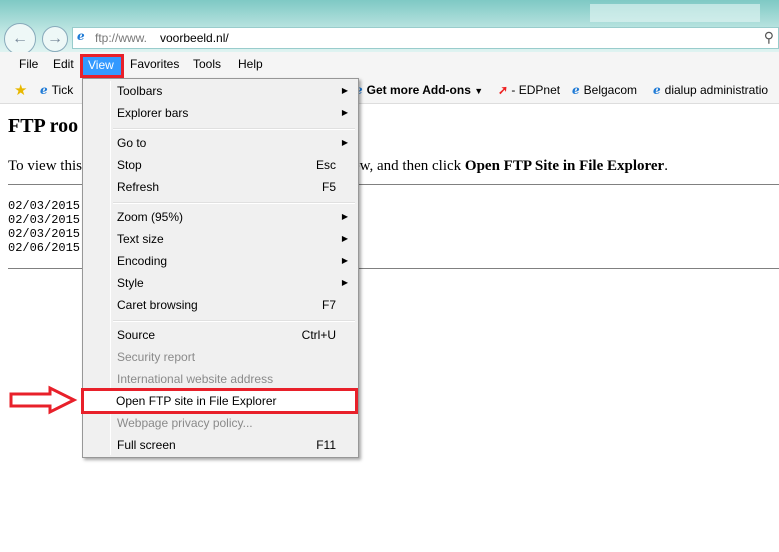 Image resolution: width=779 pixels, height=552 pixels. I want to click on menu-item-label: Encoding, so click(142, 261).